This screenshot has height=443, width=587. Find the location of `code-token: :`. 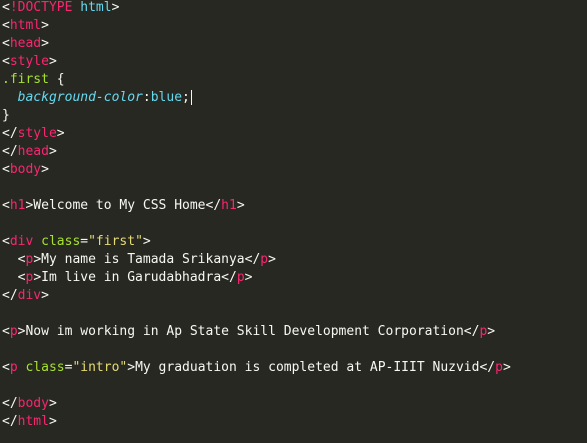

code-token: : is located at coordinates (146, 97).